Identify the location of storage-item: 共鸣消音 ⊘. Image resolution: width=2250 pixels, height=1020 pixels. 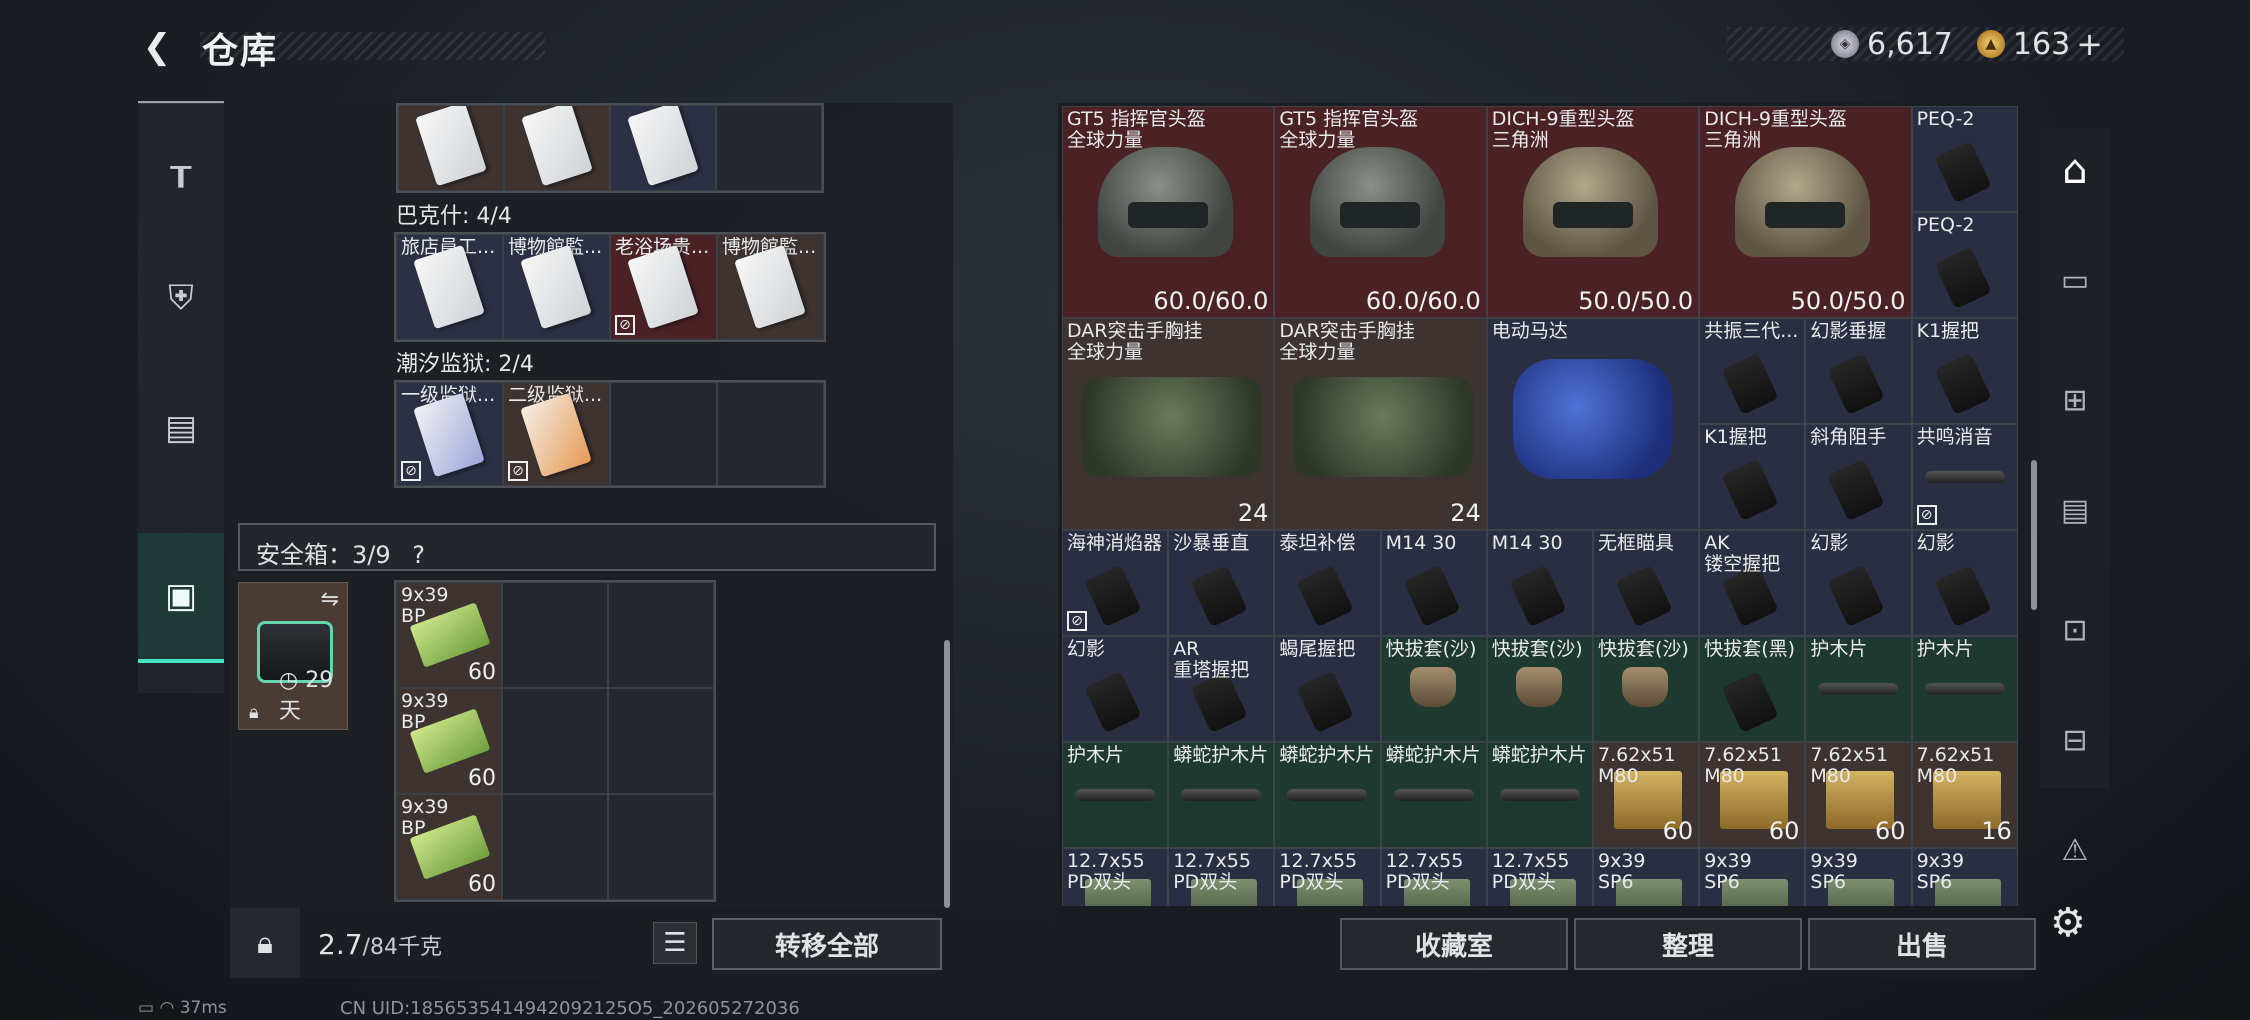
(1964, 477).